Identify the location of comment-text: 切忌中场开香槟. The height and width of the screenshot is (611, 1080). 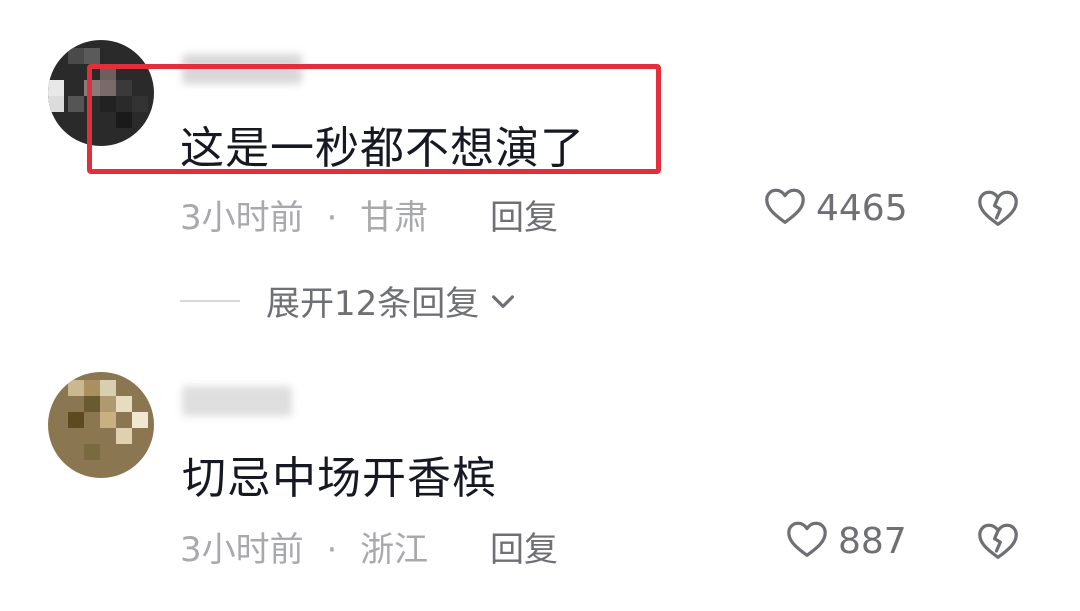
(339, 478).